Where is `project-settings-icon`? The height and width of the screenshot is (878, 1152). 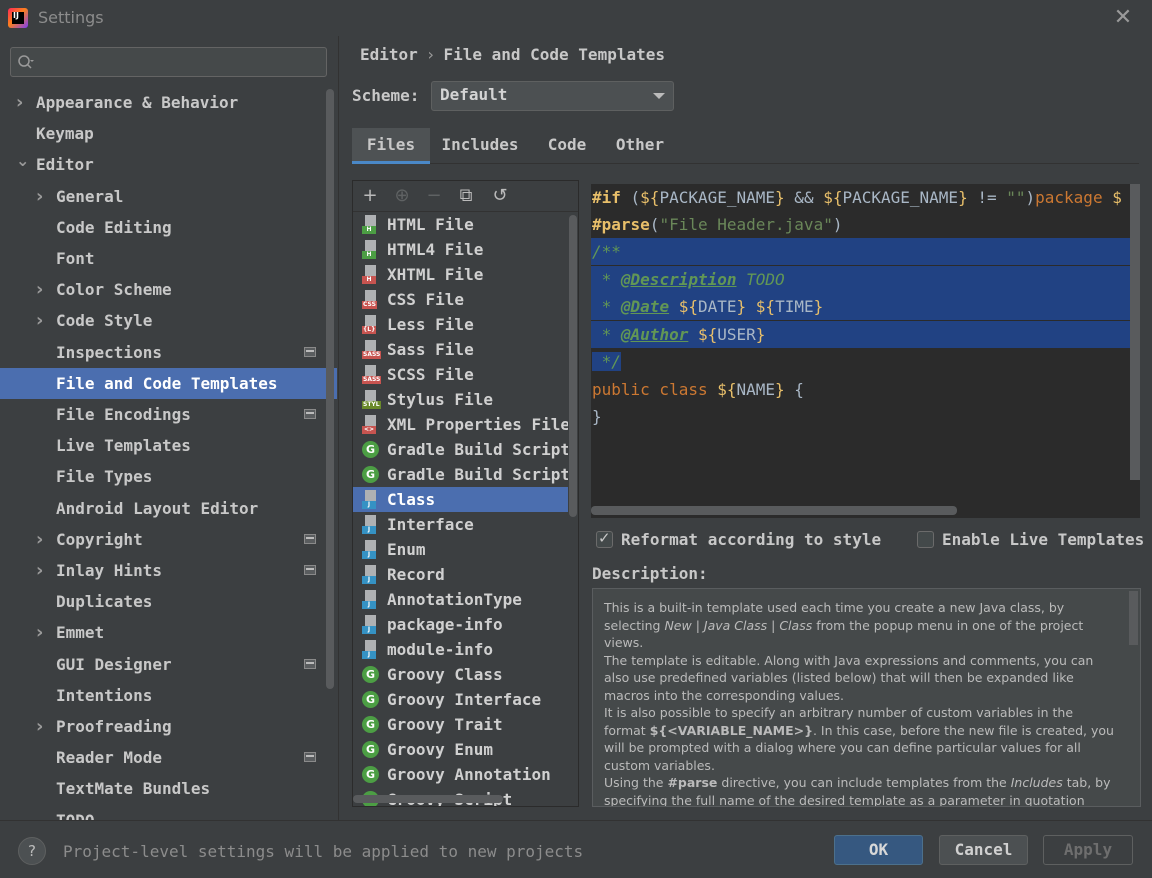 project-settings-icon is located at coordinates (310, 414).